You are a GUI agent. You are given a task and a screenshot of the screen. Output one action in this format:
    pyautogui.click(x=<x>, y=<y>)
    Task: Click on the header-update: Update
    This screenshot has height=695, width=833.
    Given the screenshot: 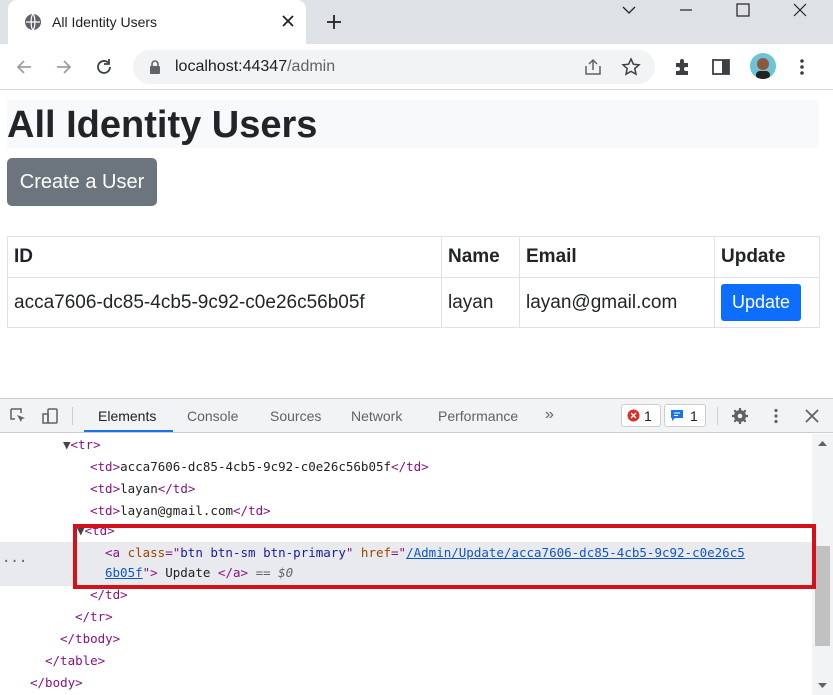 What is the action you would take?
    pyautogui.click(x=767, y=257)
    